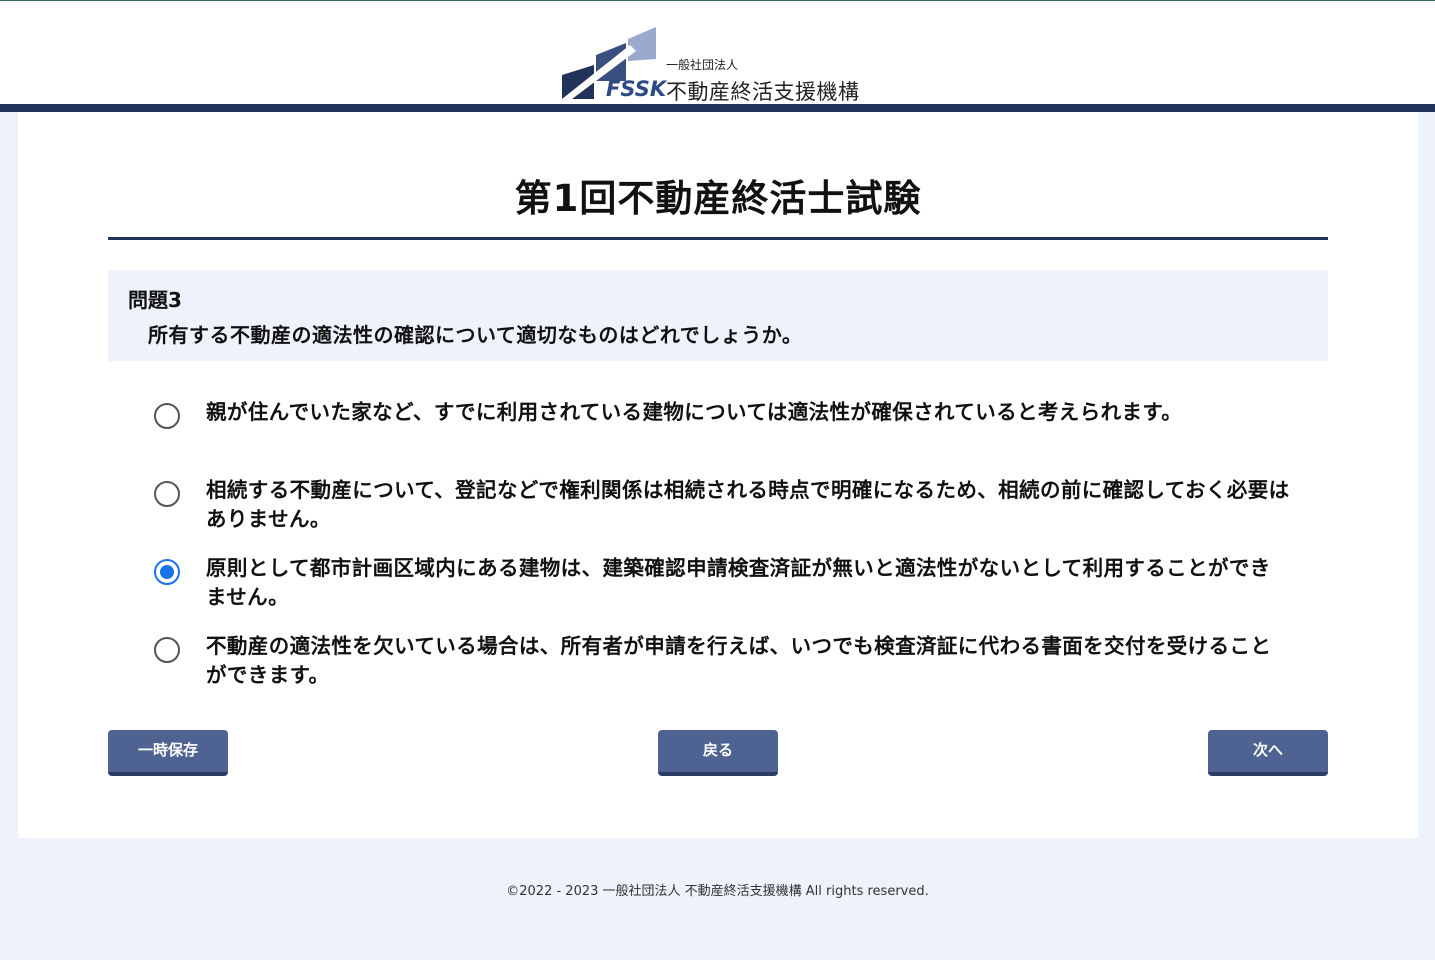 This screenshot has height=960, width=1435. What do you see at coordinates (718, 753) in the screenshot?
I see `back-button: 戻る` at bounding box center [718, 753].